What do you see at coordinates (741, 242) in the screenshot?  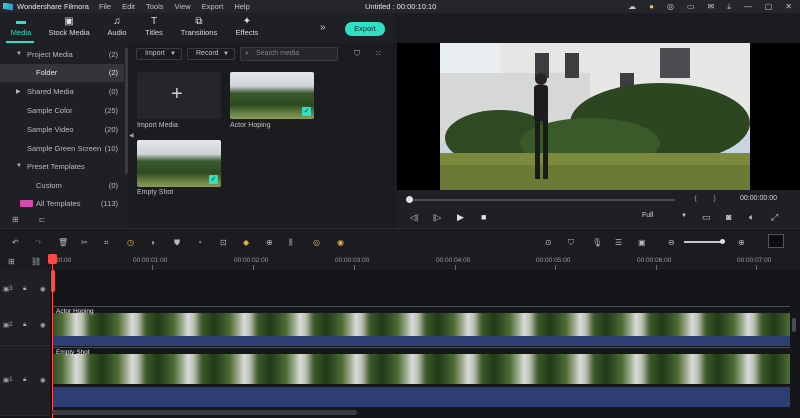 I see `zoom-in-icon: ⊕` at bounding box center [741, 242].